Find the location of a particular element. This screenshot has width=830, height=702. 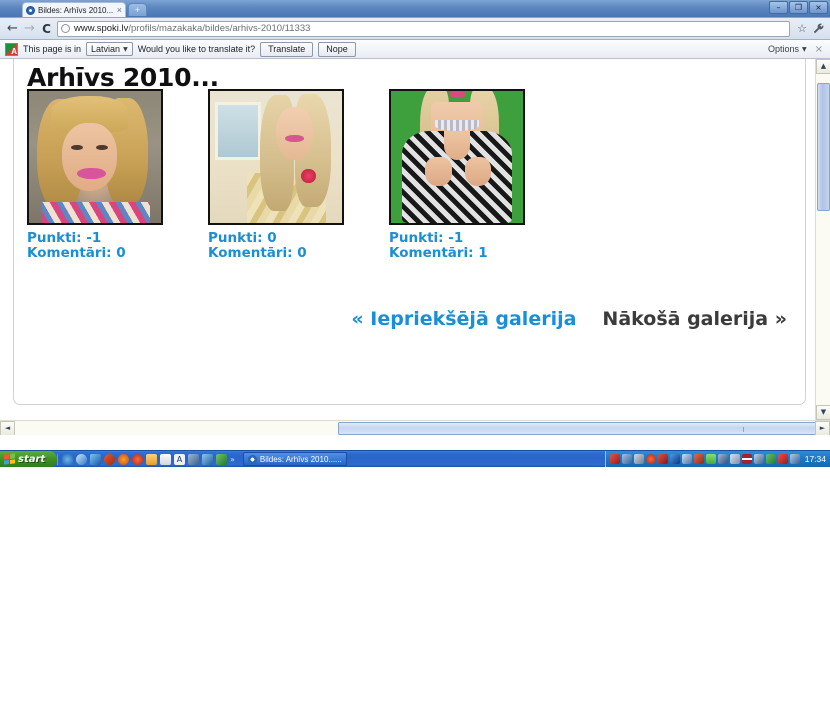

flag-icon is located at coordinates (746, 459).